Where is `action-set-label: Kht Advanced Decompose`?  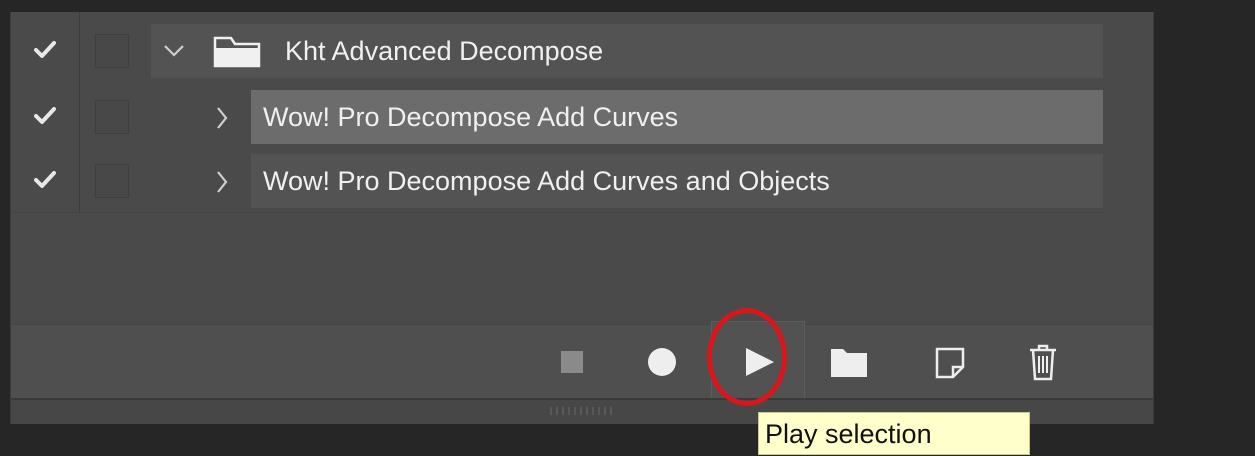 action-set-label: Kht Advanced Decompose is located at coordinates (444, 51).